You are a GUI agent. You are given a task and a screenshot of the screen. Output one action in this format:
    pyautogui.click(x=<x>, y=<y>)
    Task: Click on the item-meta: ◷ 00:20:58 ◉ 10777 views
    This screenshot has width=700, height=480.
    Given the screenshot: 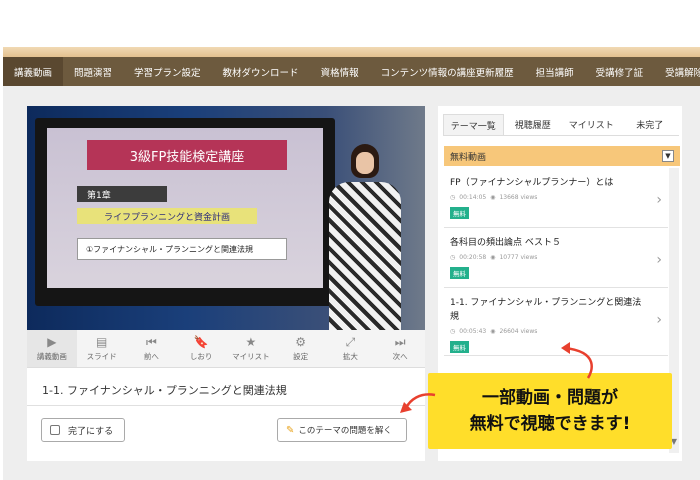 What is the action you would take?
    pyautogui.click(x=556, y=257)
    